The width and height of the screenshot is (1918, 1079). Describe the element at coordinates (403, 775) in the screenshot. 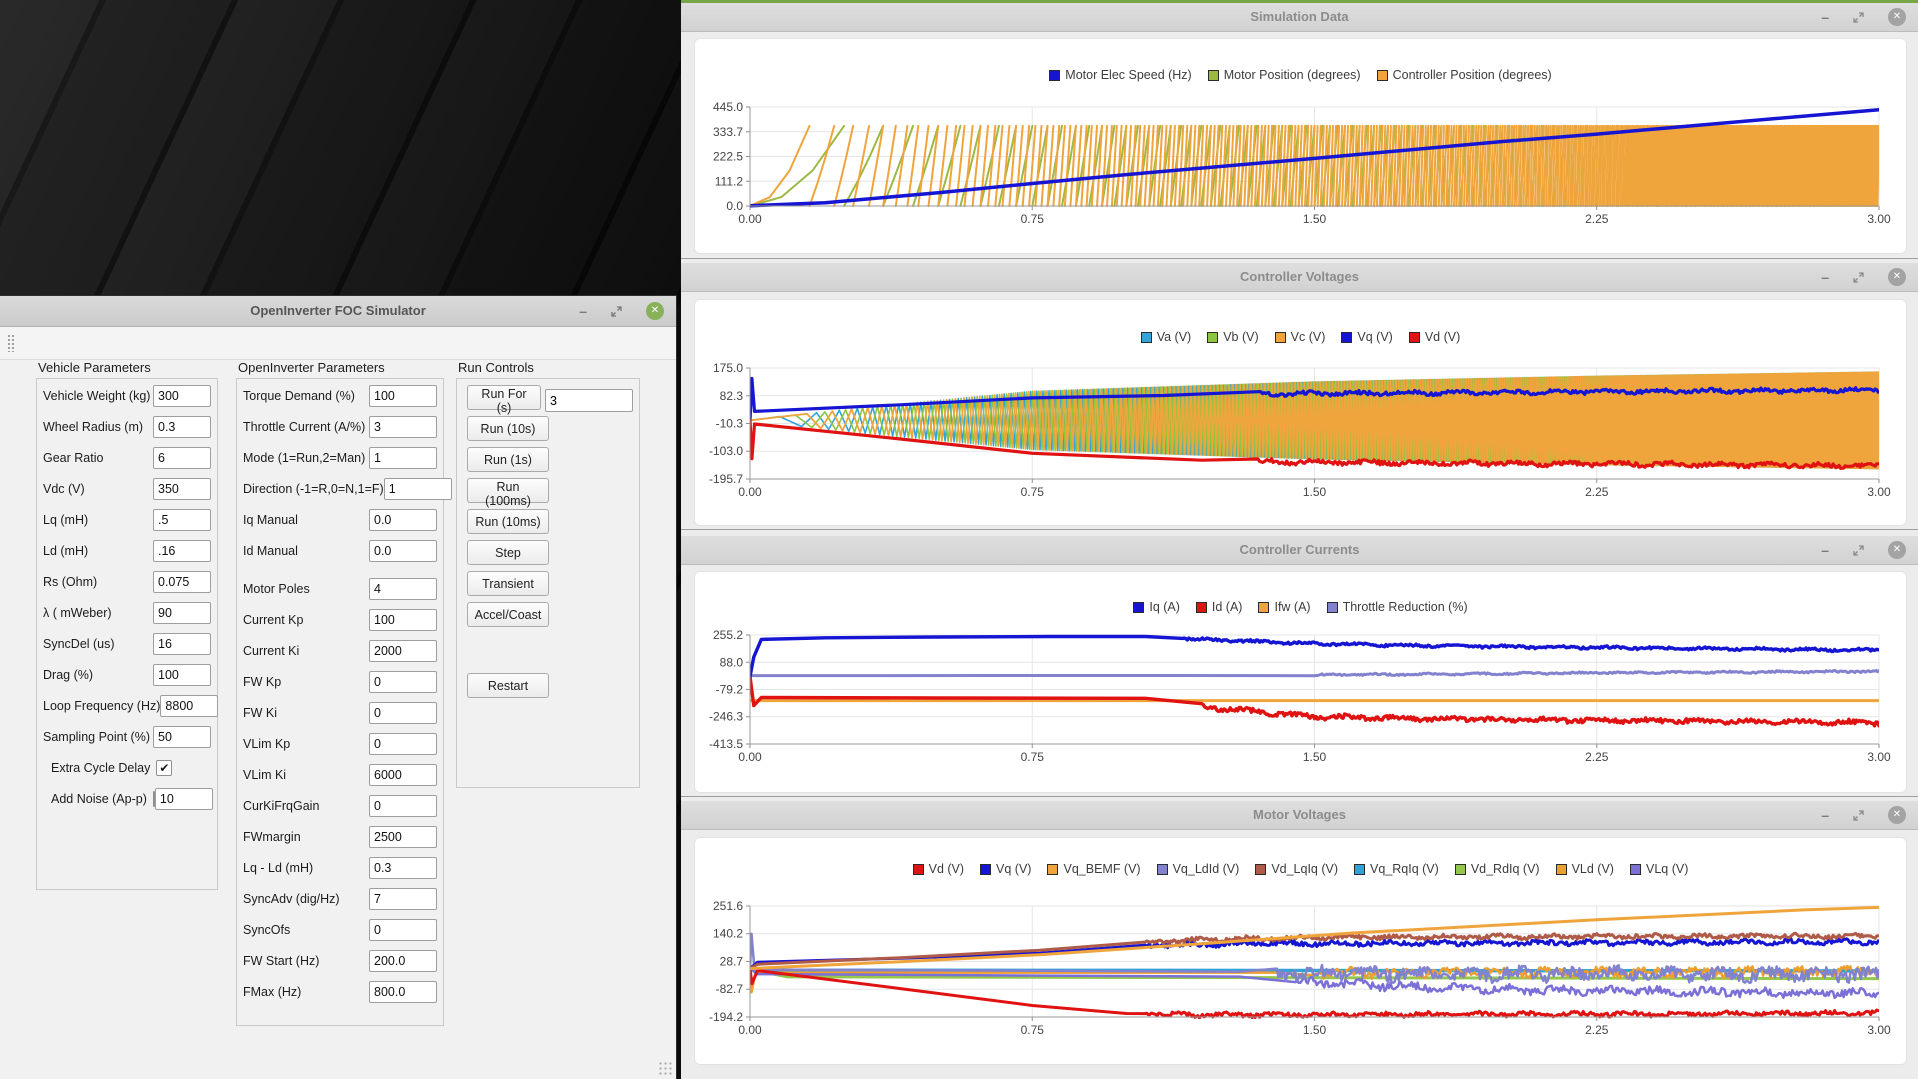

I see `input-vlim-ki` at that location.